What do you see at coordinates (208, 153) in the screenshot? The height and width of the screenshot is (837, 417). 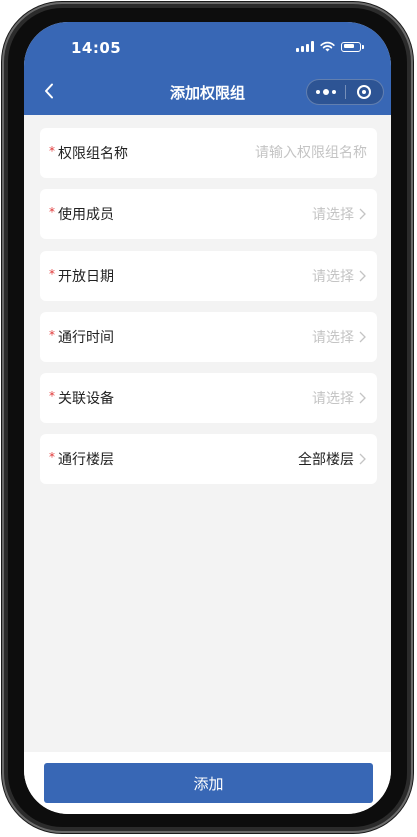 I see `form-row-group-name: * 权限组名称` at bounding box center [208, 153].